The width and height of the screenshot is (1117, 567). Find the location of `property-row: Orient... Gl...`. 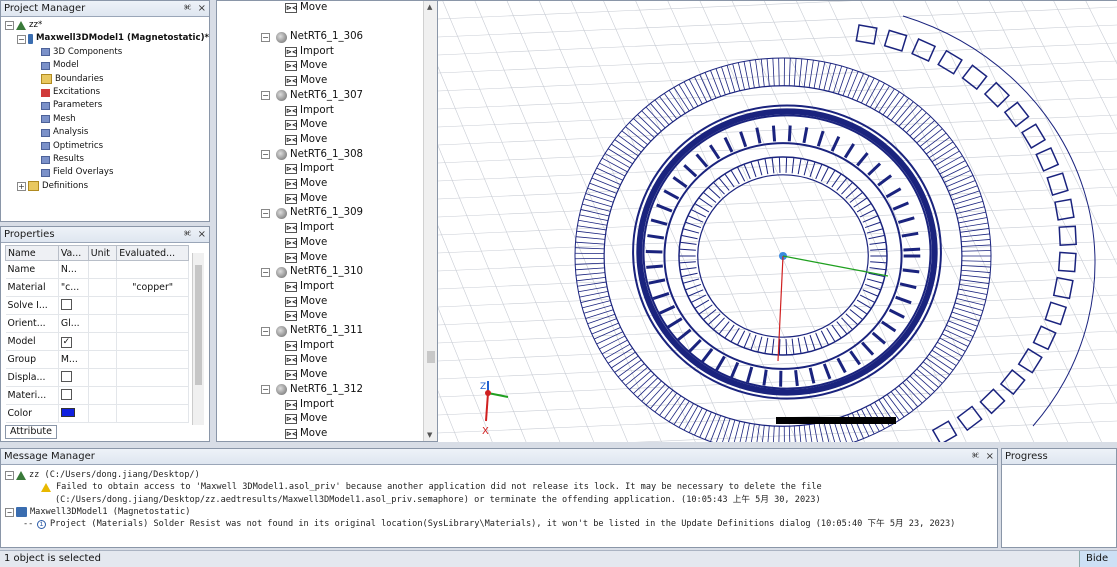

property-row: Orient... Gl... is located at coordinates (97, 323).